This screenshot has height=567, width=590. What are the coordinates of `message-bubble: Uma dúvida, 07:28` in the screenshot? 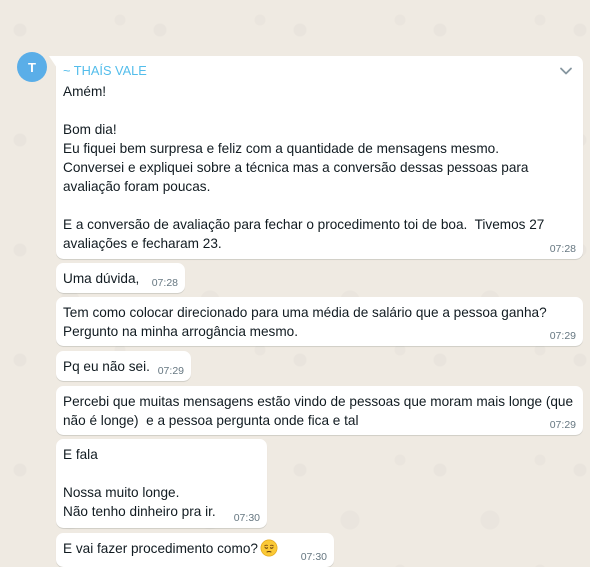 It's located at (120, 278).